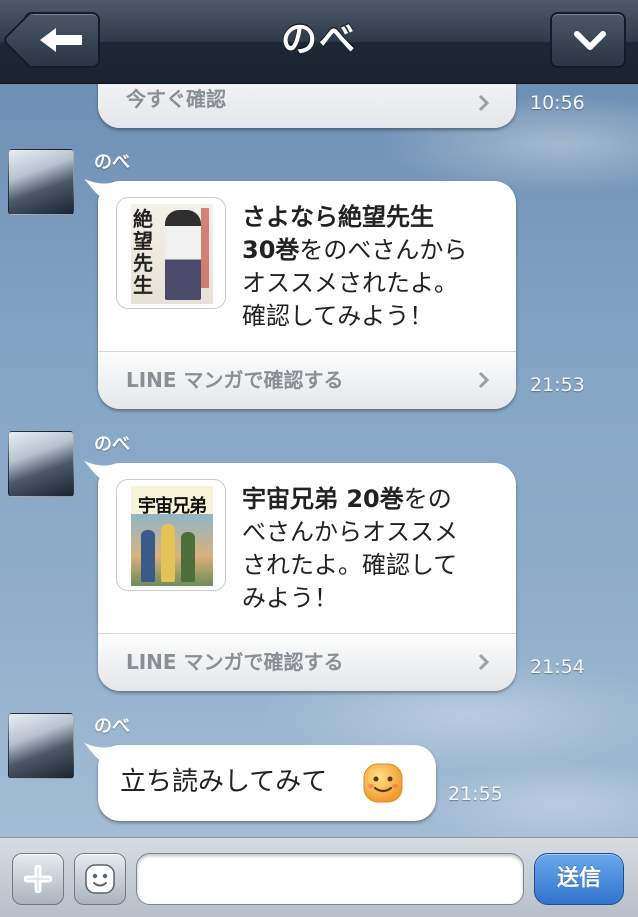 The image size is (638, 917). What do you see at coordinates (171, 535) in the screenshot?
I see `manga-cover-image: 宇宙兄弟` at bounding box center [171, 535].